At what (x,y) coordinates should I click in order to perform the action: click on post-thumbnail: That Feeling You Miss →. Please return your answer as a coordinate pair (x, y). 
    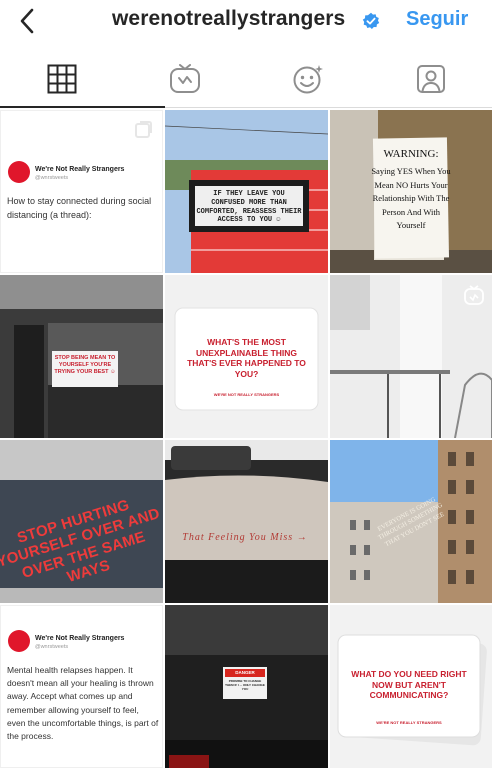
    Looking at the image, I should click on (246, 521).